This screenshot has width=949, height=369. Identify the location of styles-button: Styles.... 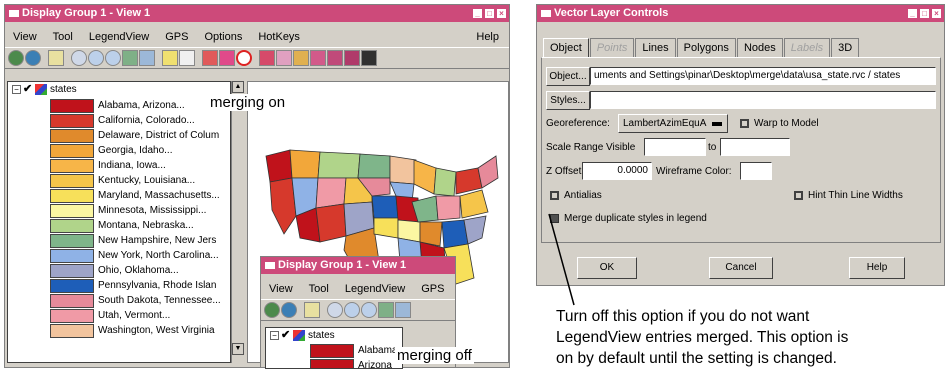
(568, 100).